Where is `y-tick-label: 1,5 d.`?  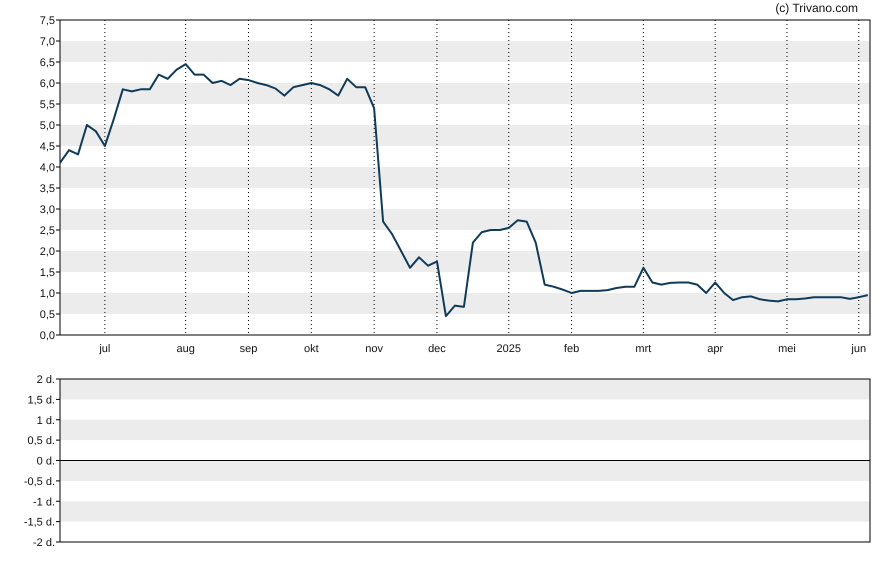
y-tick-label: 1,5 d. is located at coordinates (41, 400).